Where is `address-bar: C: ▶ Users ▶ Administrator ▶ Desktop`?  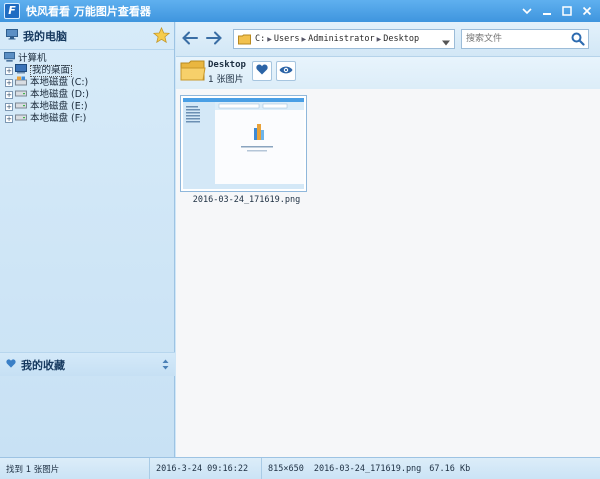 address-bar: C: ▶ Users ▶ Administrator ▶ Desktop is located at coordinates (344, 39).